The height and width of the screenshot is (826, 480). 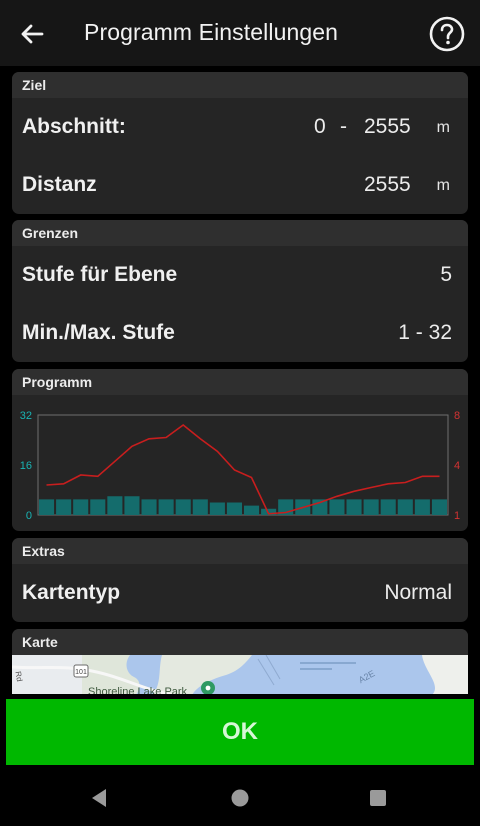 I want to click on distanz-label: Distanz, so click(x=59, y=184).